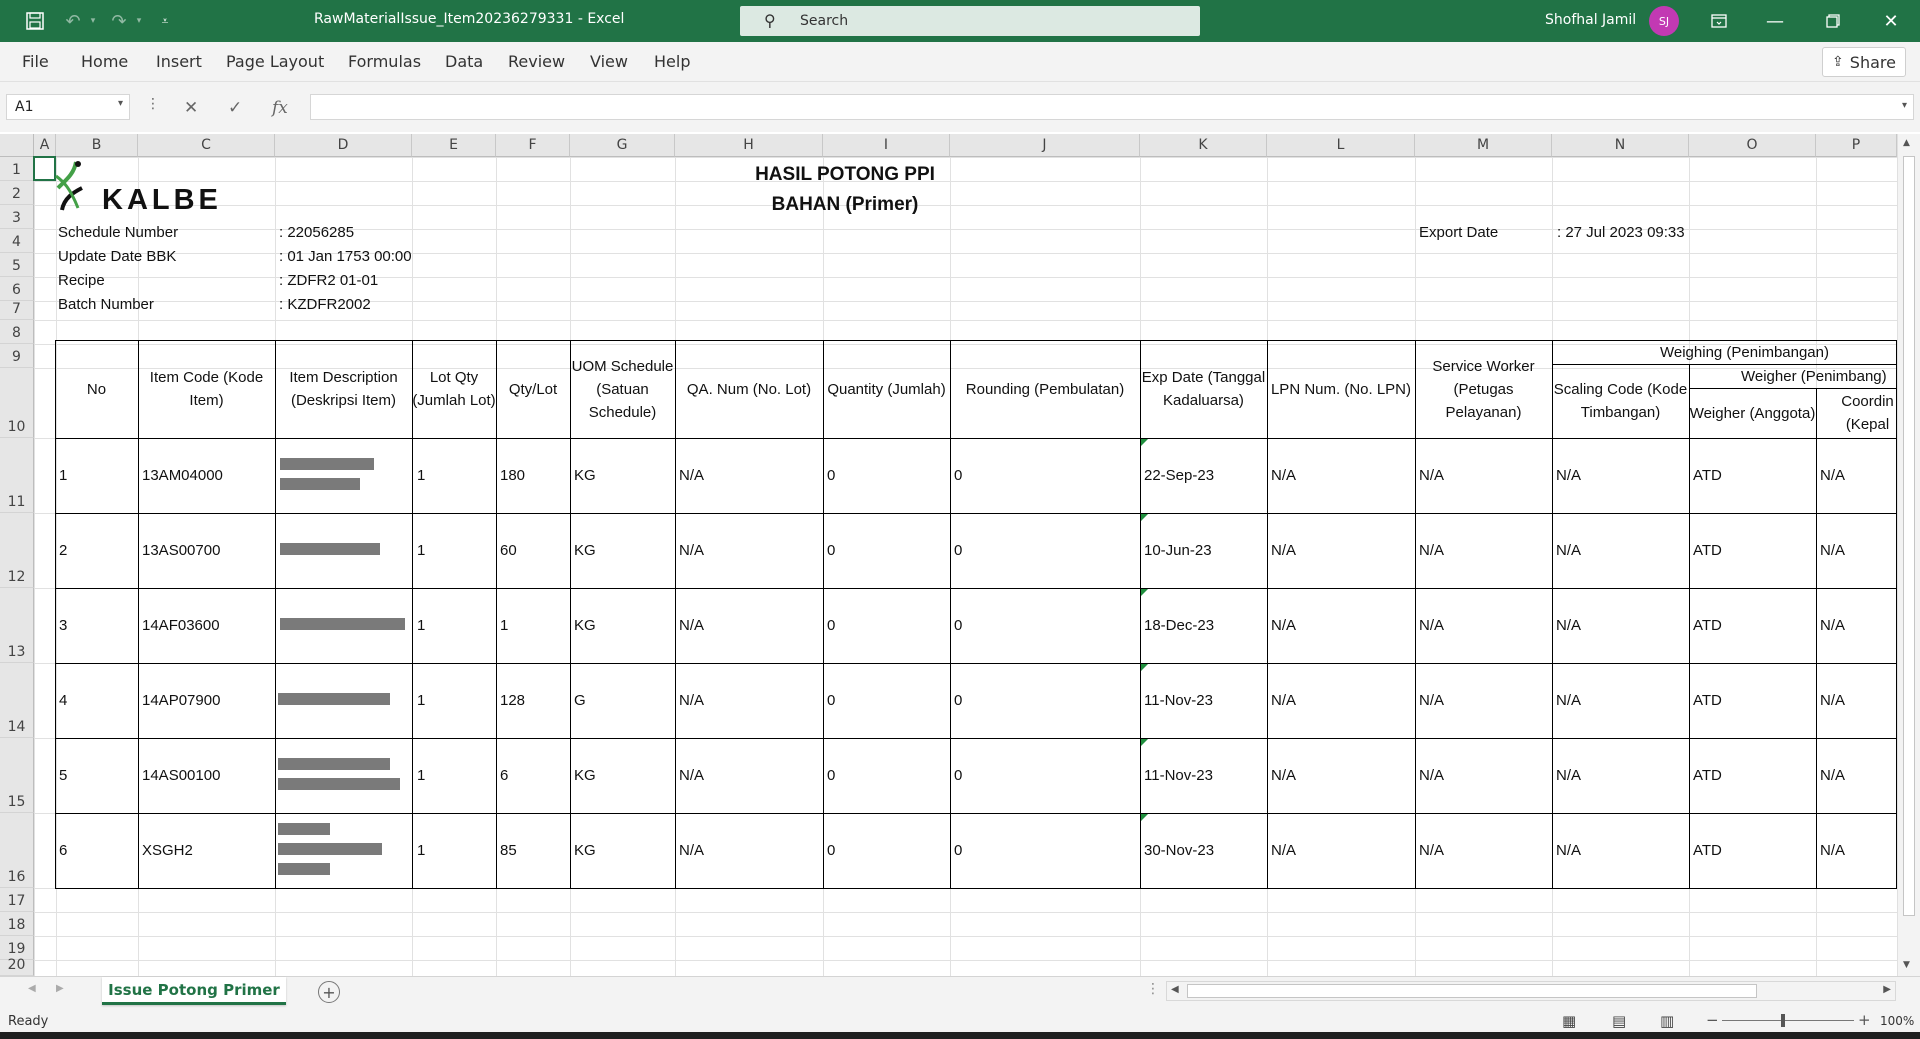 The width and height of the screenshot is (1920, 1039). Describe the element at coordinates (508, 850) in the screenshot. I see `table-cell-qty: 85` at that location.